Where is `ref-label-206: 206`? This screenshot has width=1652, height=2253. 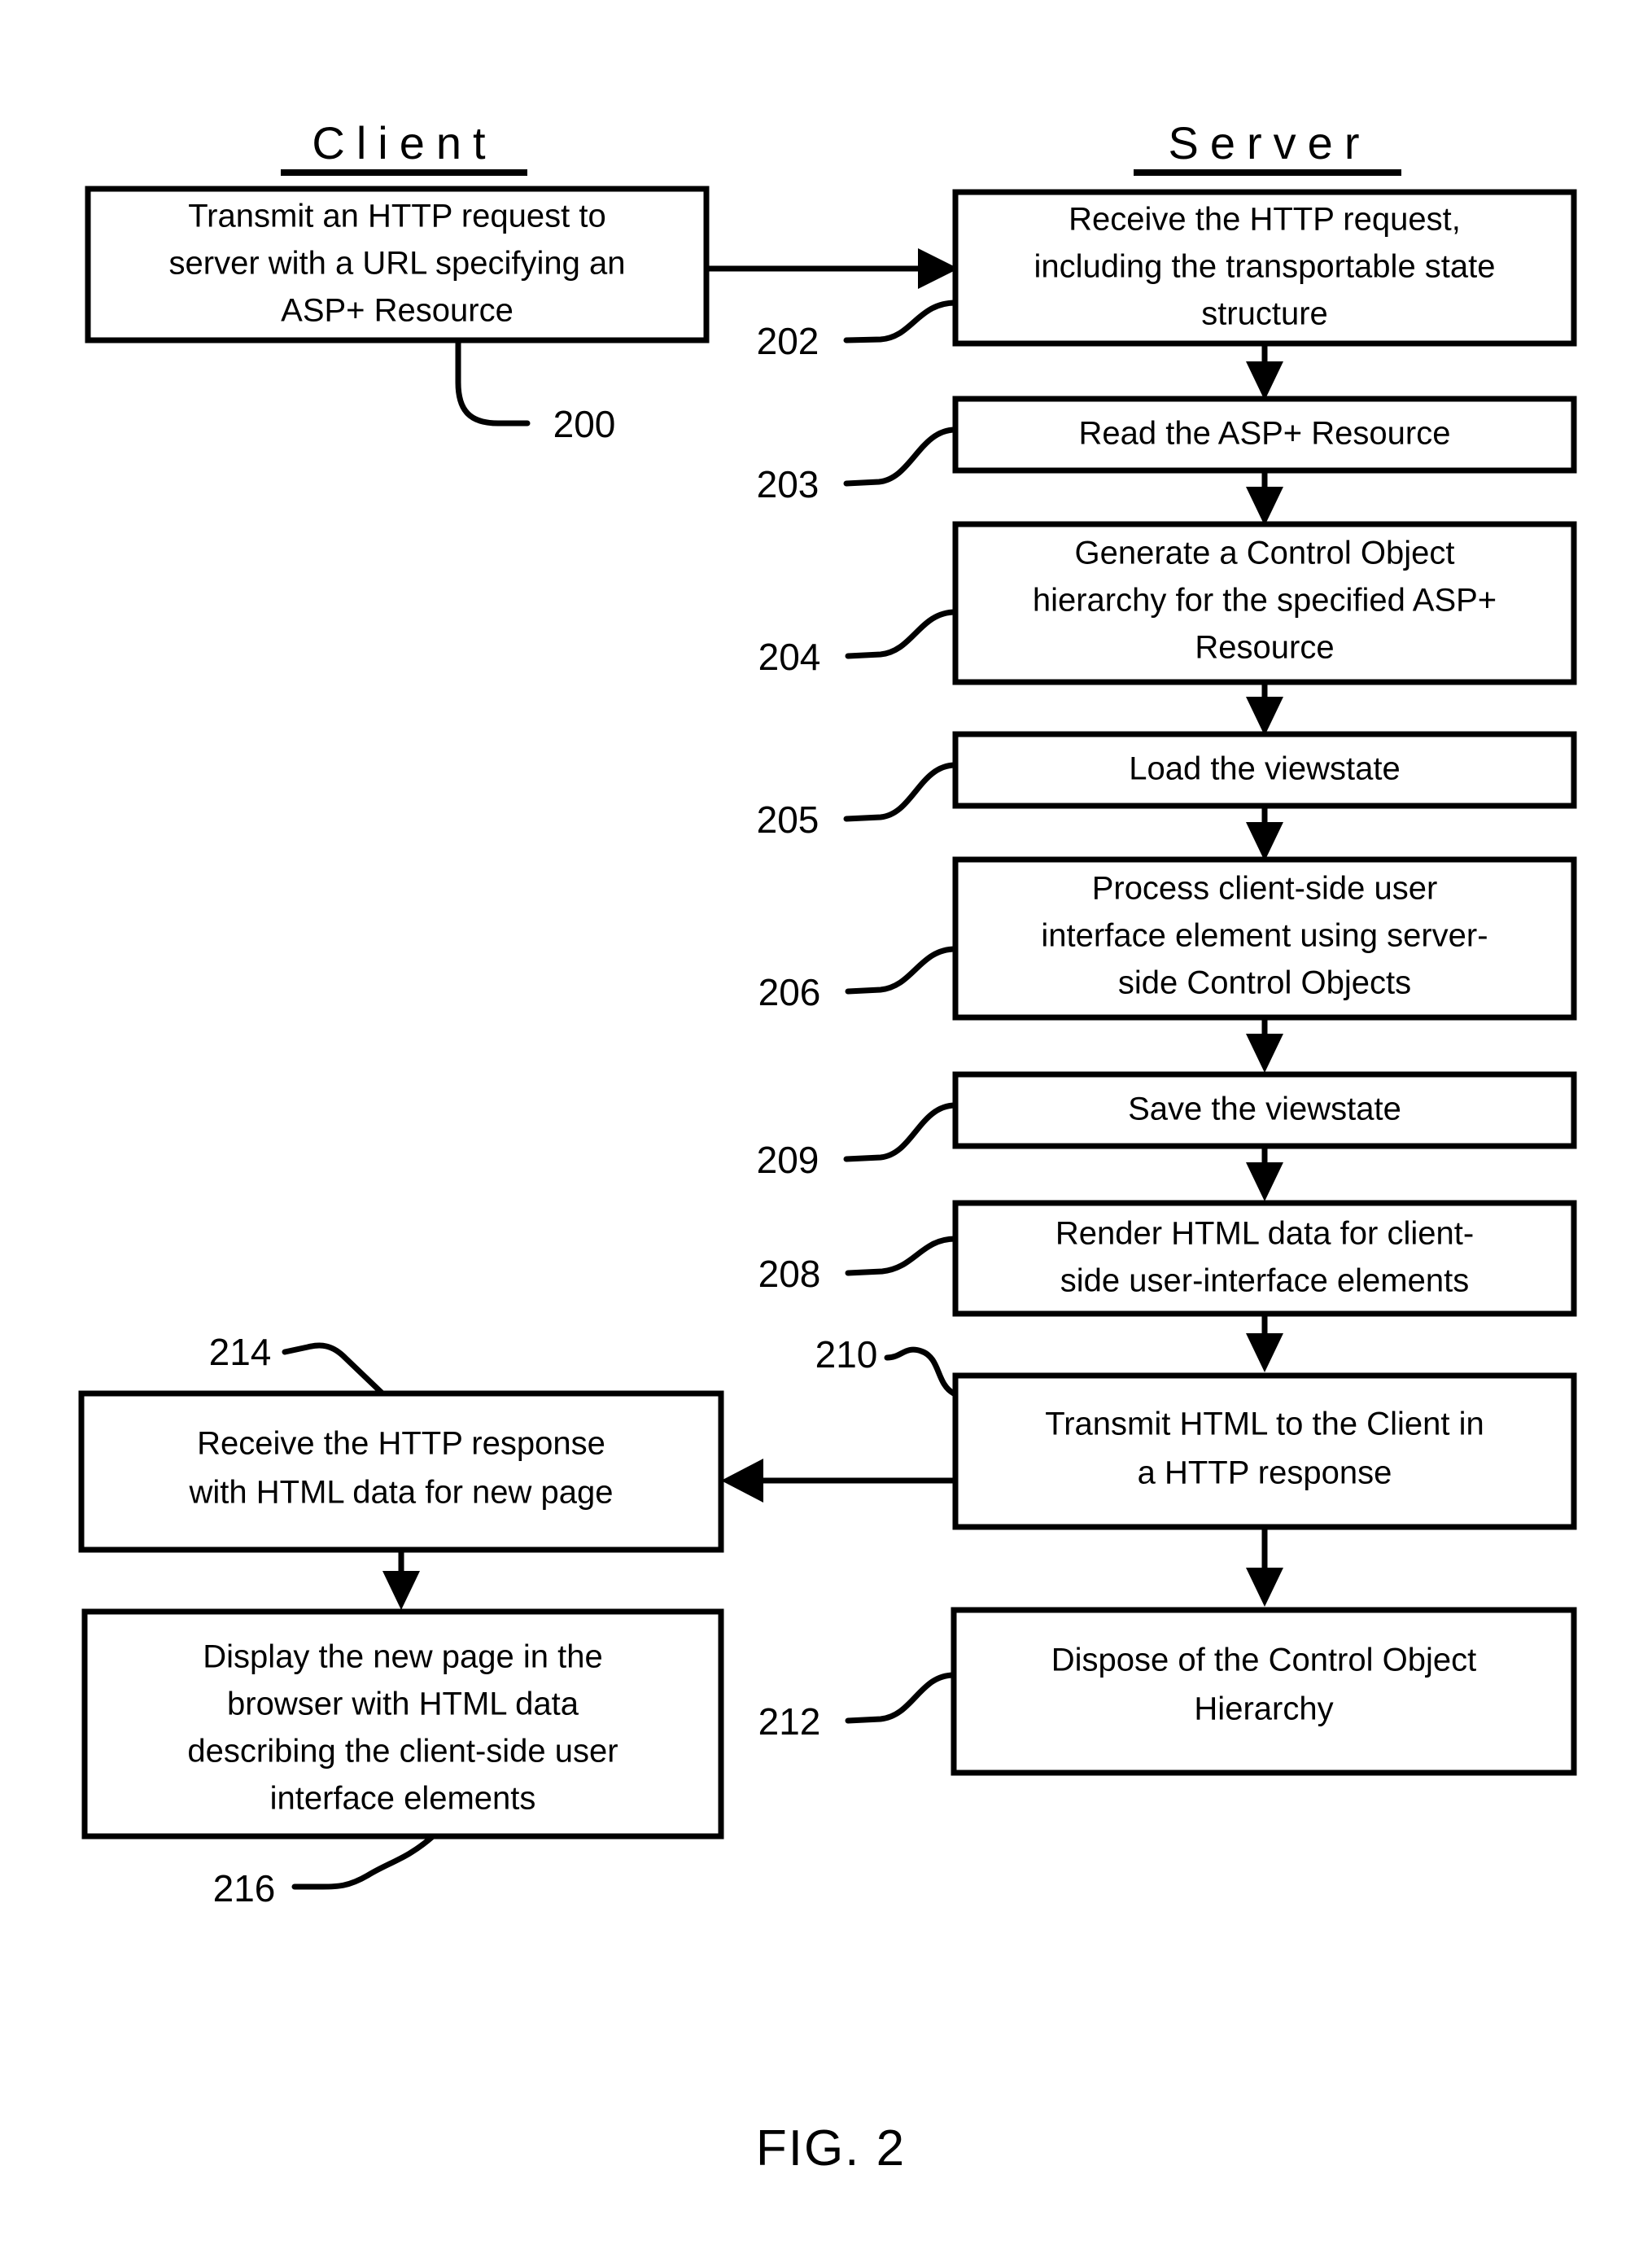
ref-label-206: 206 is located at coordinates (789, 992).